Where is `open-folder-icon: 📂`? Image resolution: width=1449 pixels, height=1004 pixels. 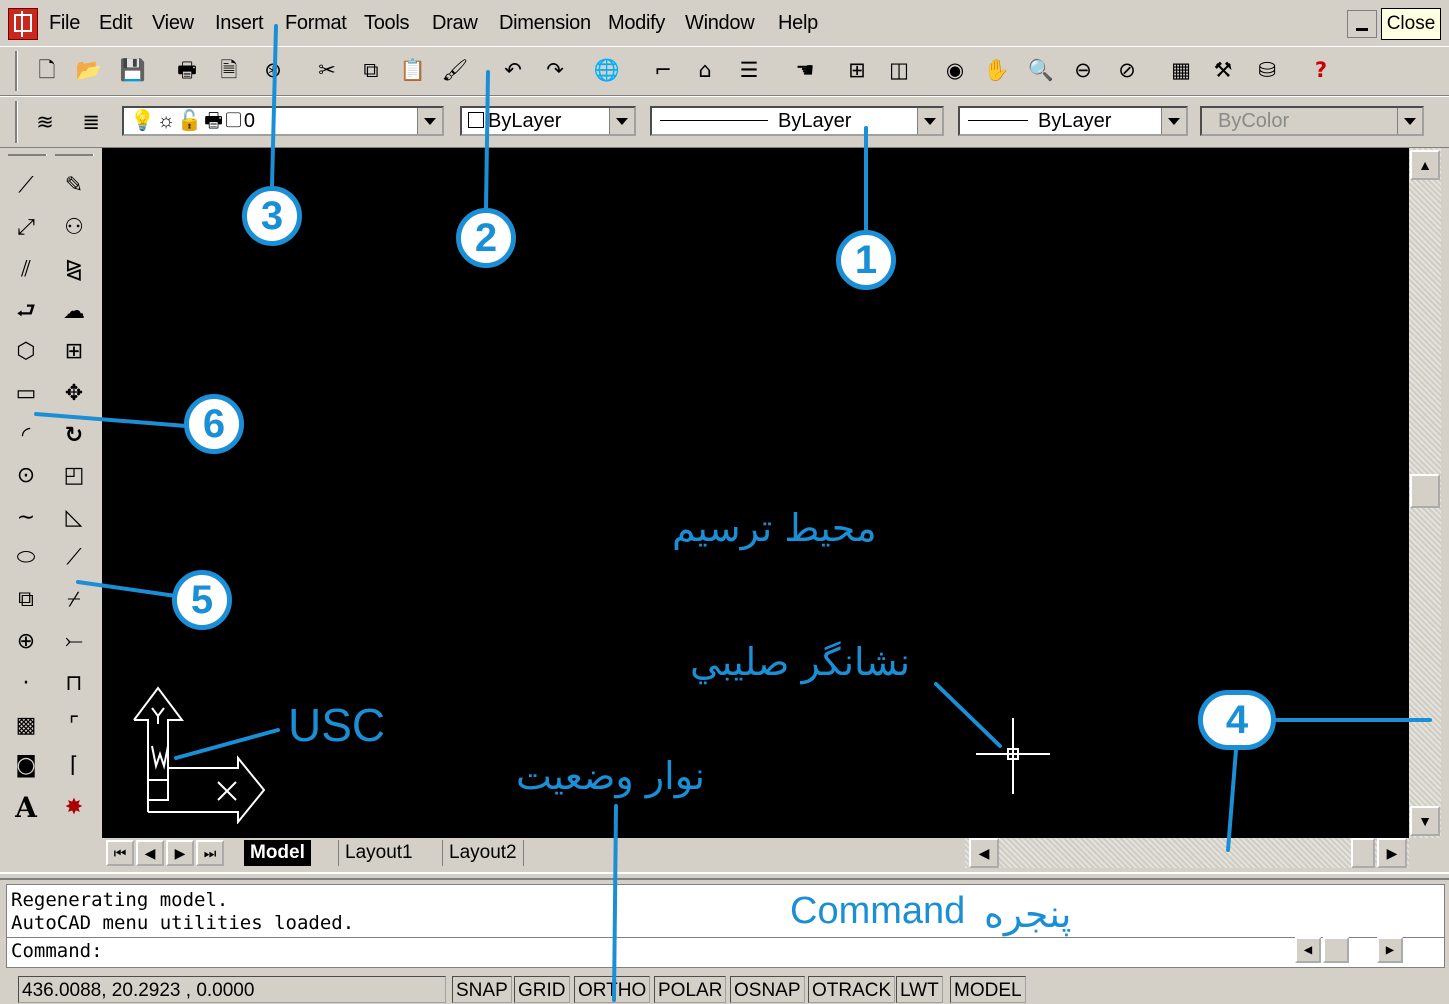
open-folder-icon: 📂 is located at coordinates (89, 70).